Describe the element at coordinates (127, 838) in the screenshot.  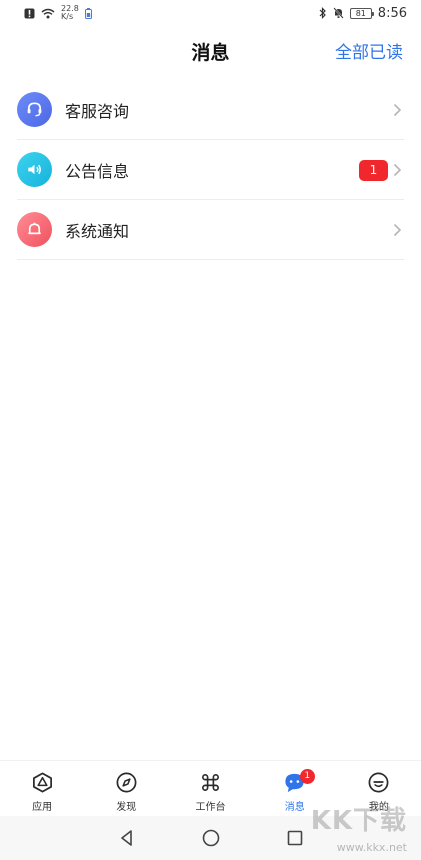
I see `back-triangle-icon` at that location.